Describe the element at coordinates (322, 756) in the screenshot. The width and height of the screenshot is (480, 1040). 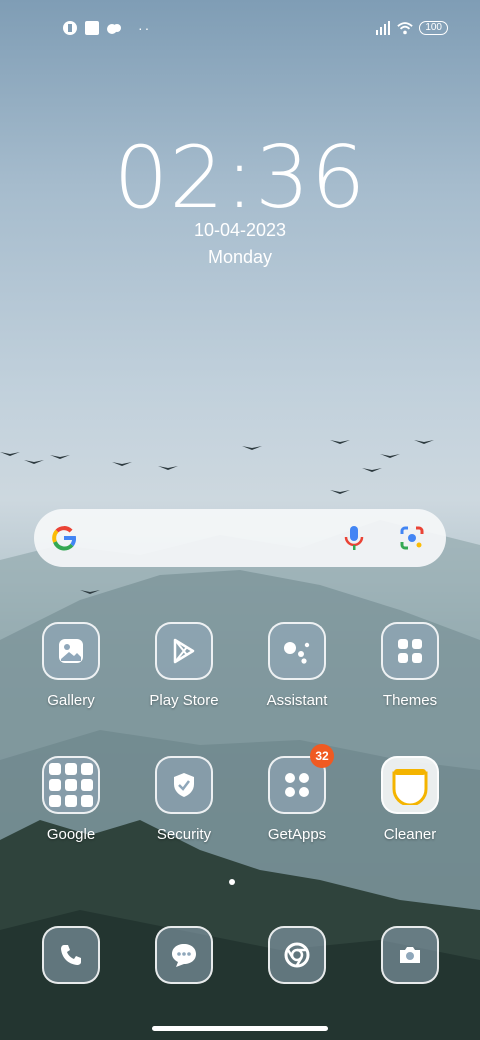
I see `notification-badge: 32` at that location.